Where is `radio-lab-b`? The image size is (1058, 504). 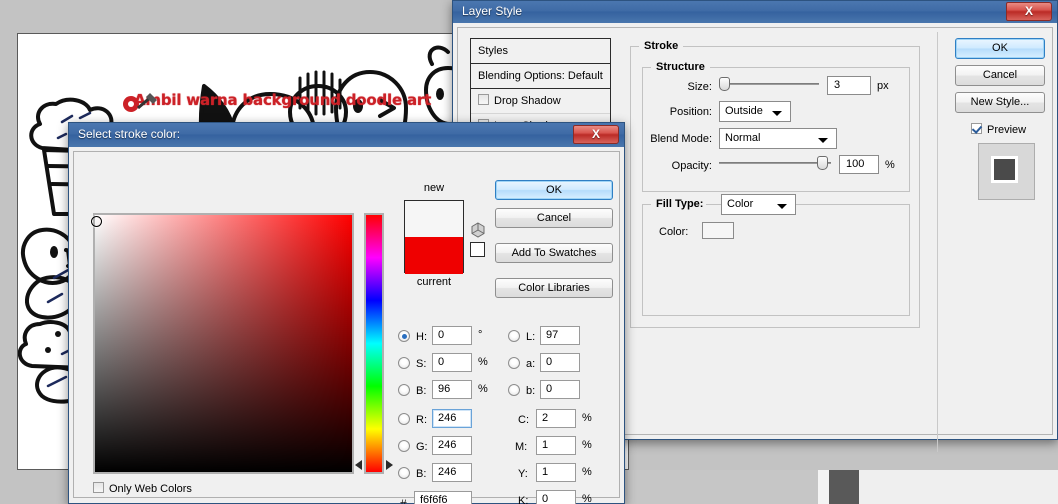 radio-lab-b is located at coordinates (514, 390).